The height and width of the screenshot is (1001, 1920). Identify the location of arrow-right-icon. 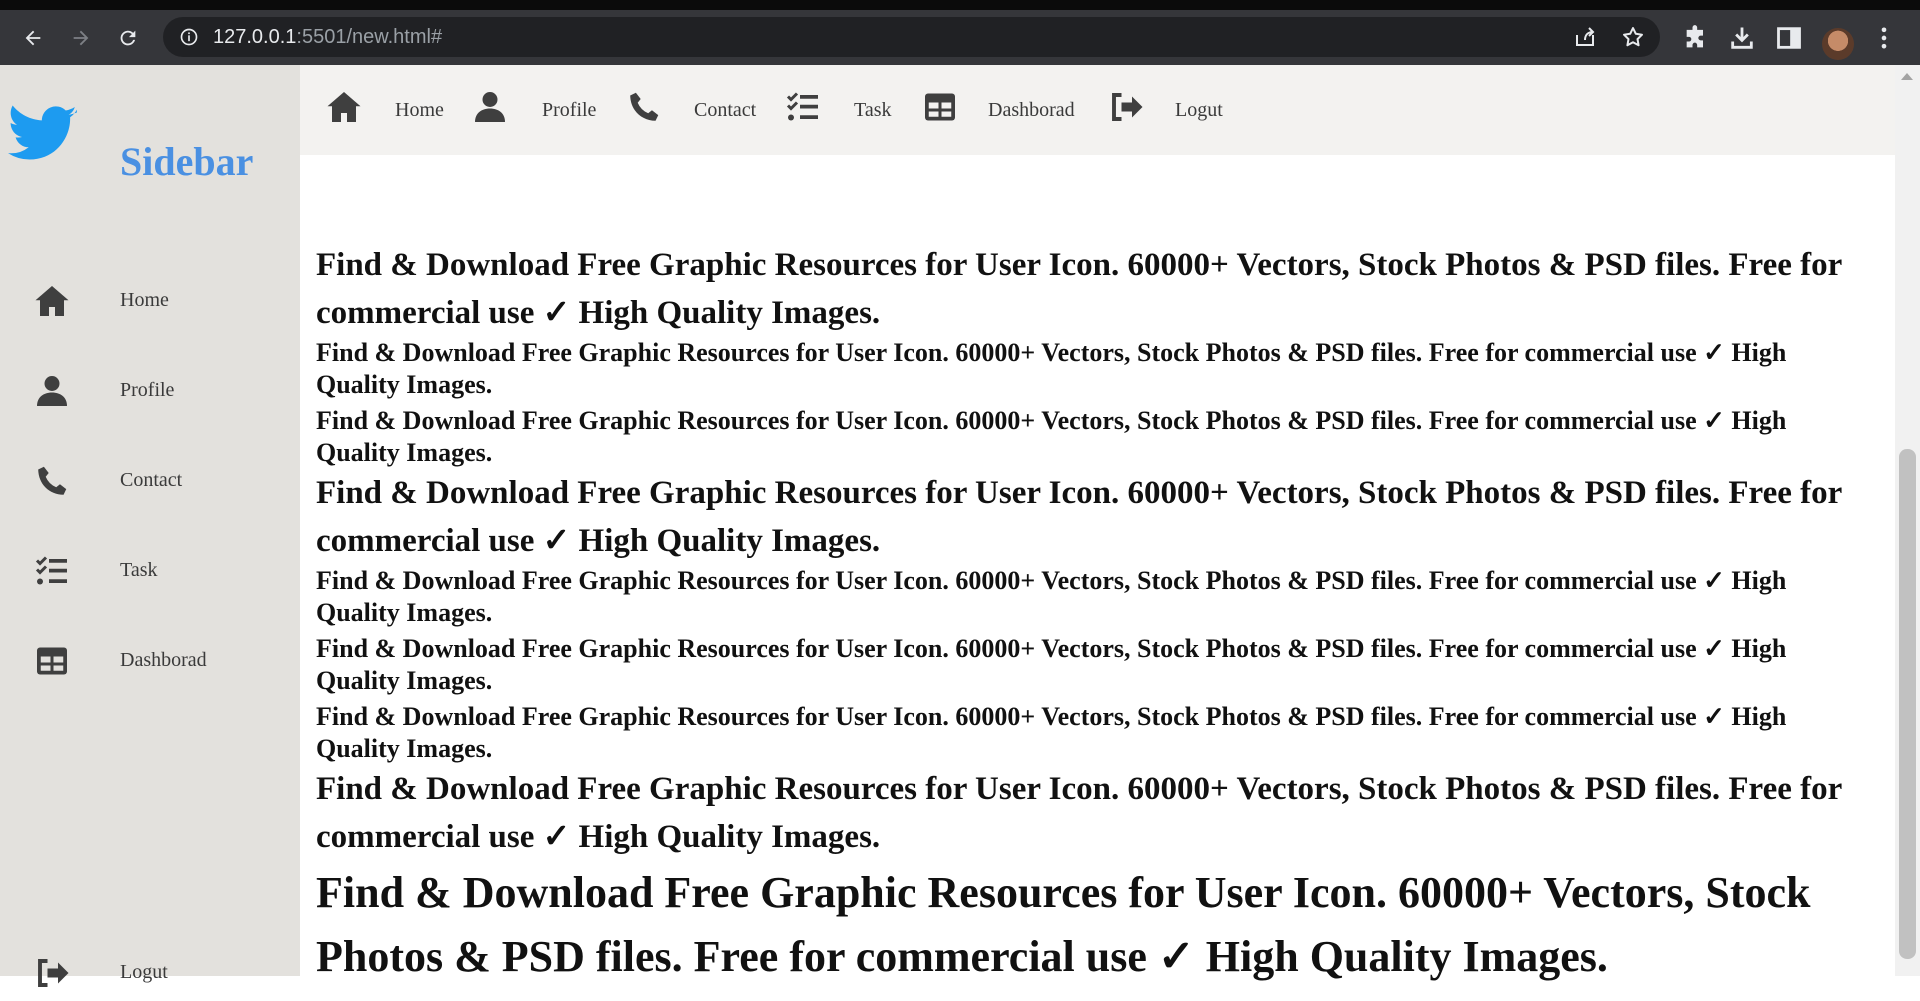
(81, 38).